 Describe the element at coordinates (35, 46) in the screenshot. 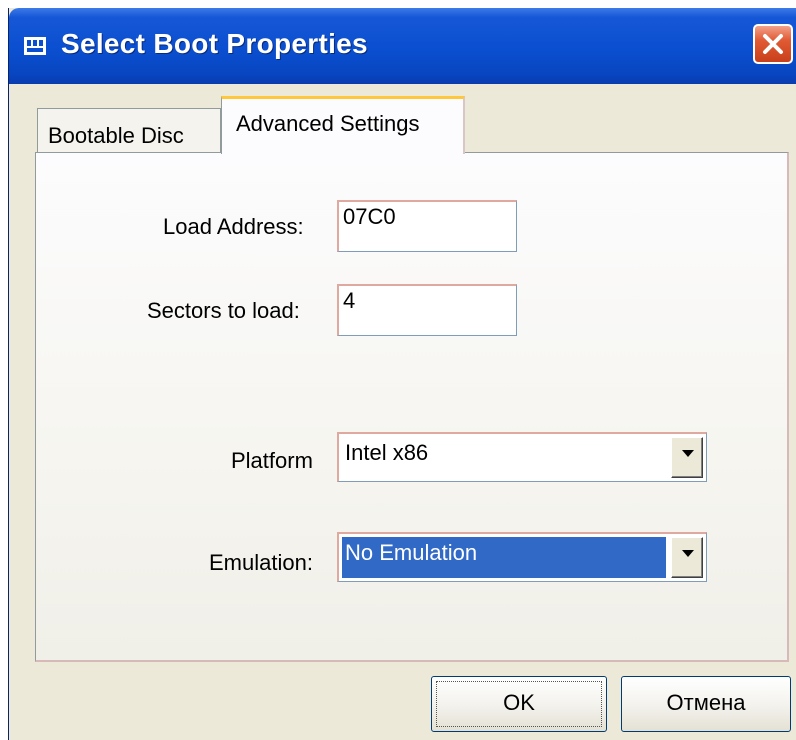

I see `boot-app-icon` at that location.